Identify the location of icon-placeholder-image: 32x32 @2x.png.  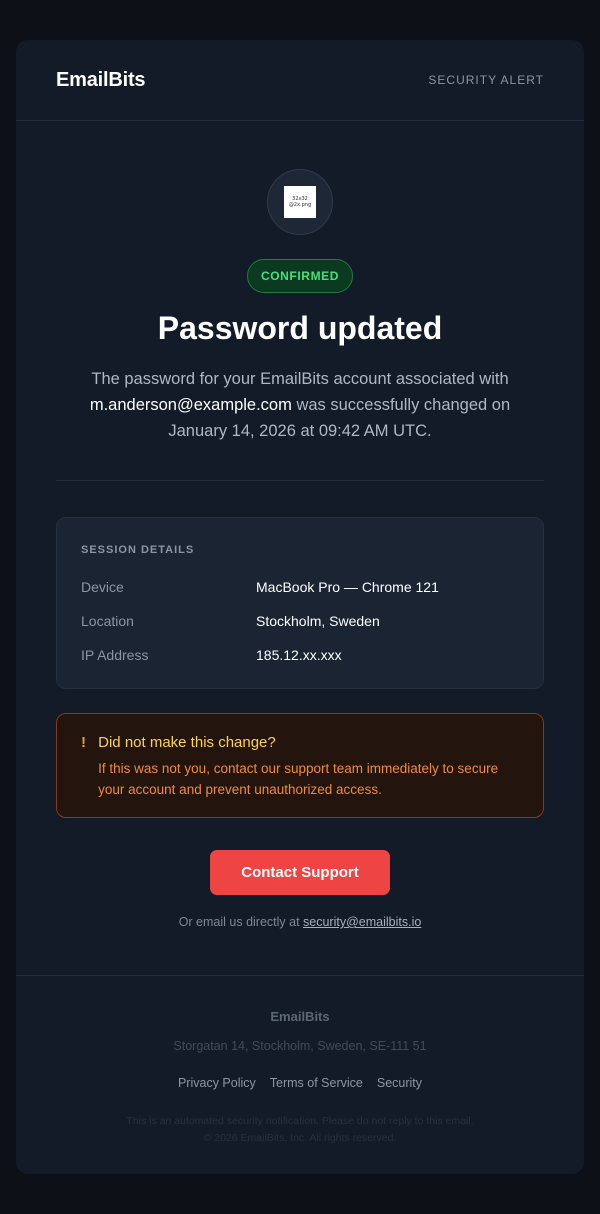
(300, 202).